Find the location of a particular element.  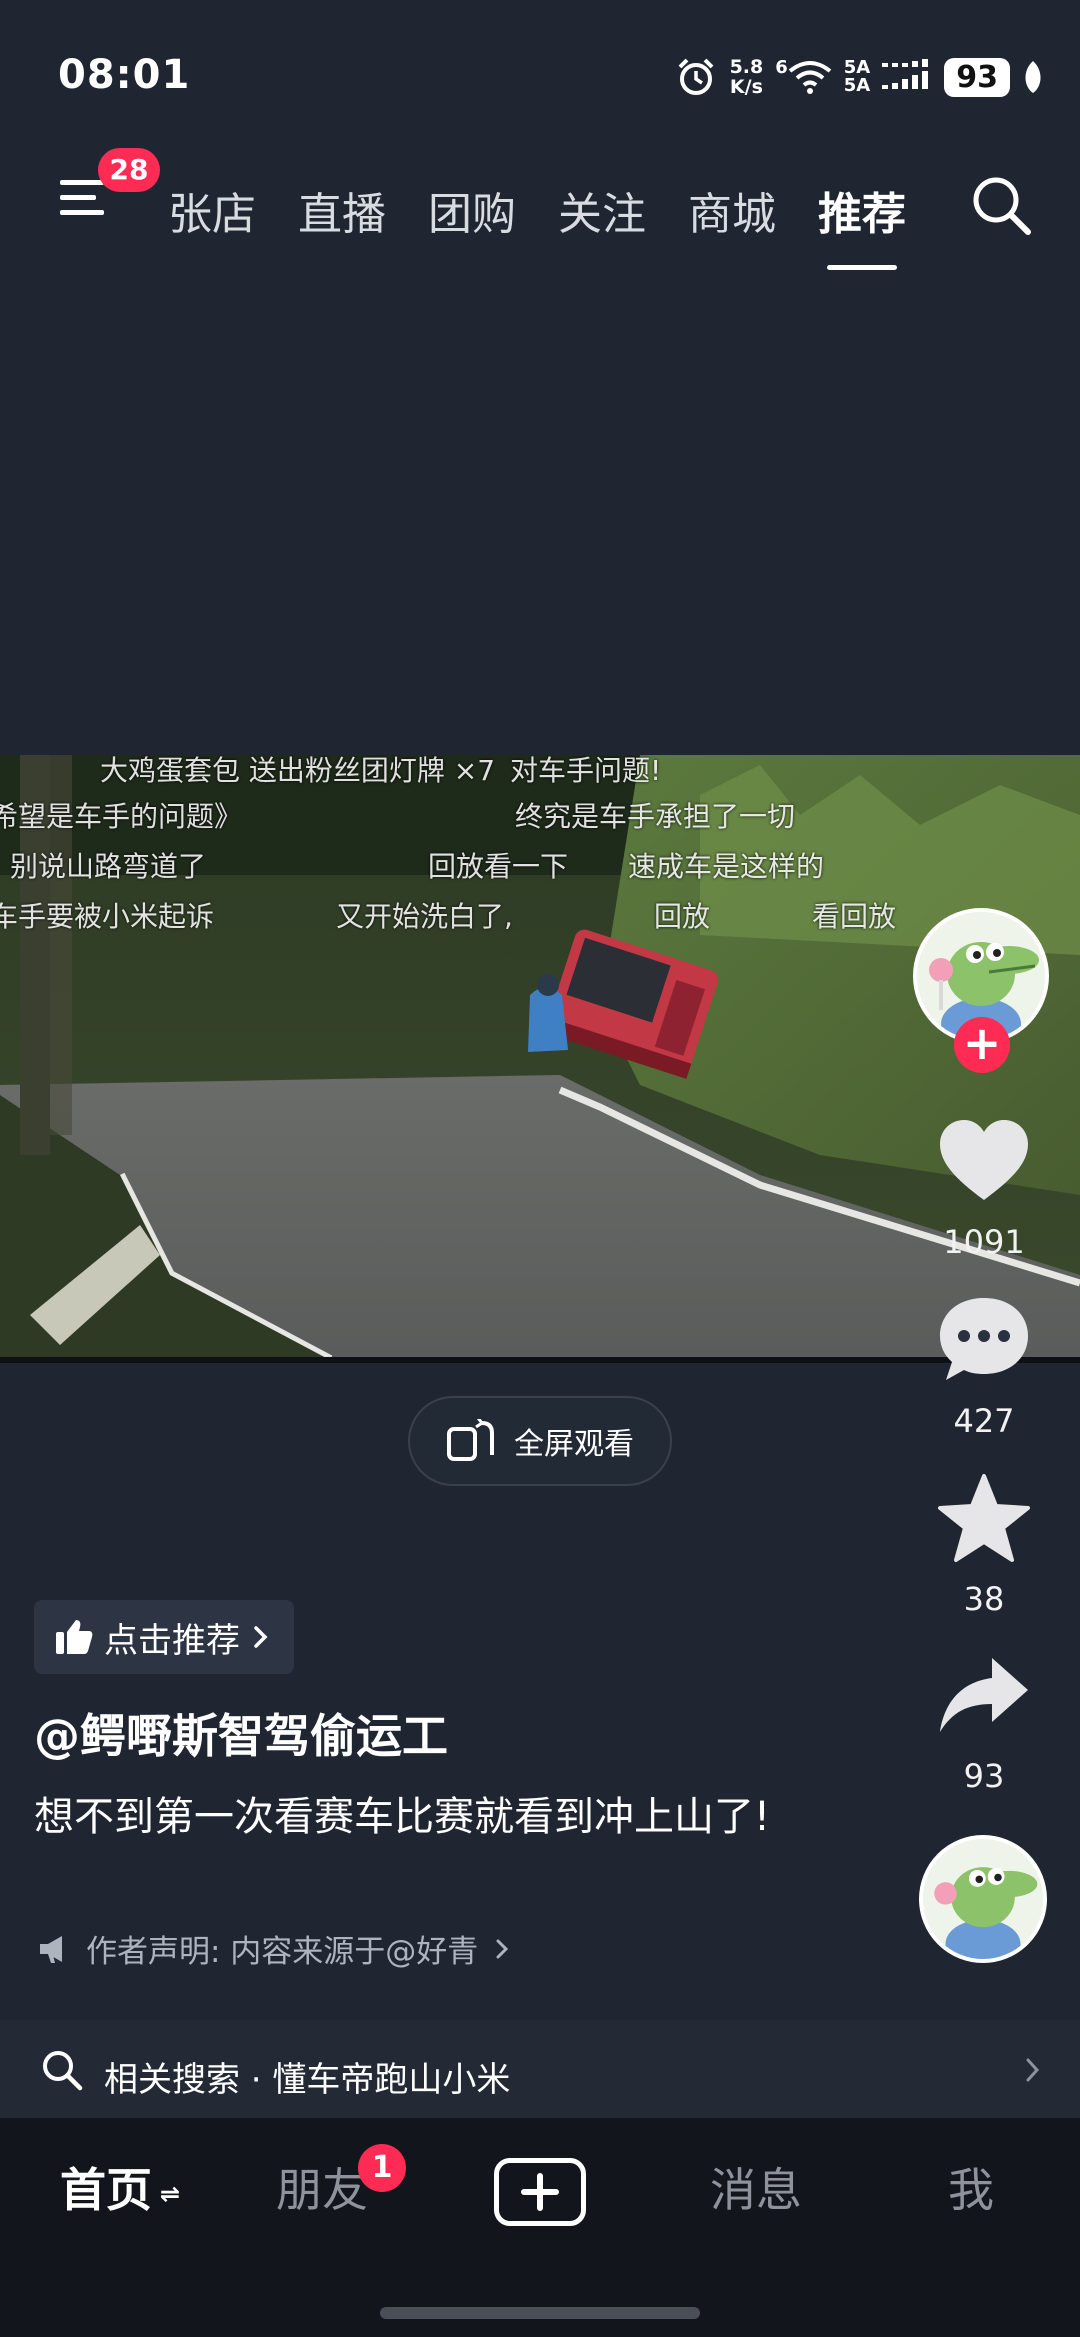

status-icons: 5.8 K/s 6 5A 5A 93 is located at coordinates (859, 77).